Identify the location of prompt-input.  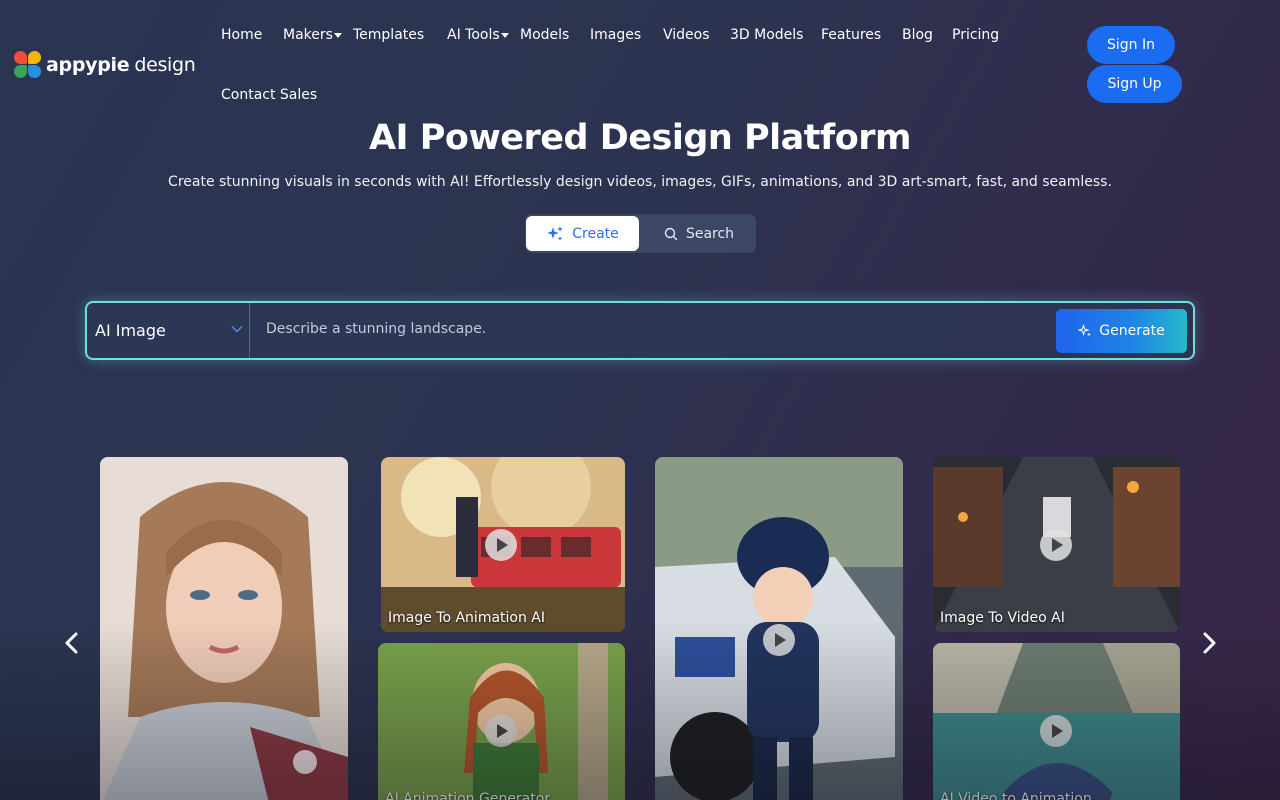
(647, 330).